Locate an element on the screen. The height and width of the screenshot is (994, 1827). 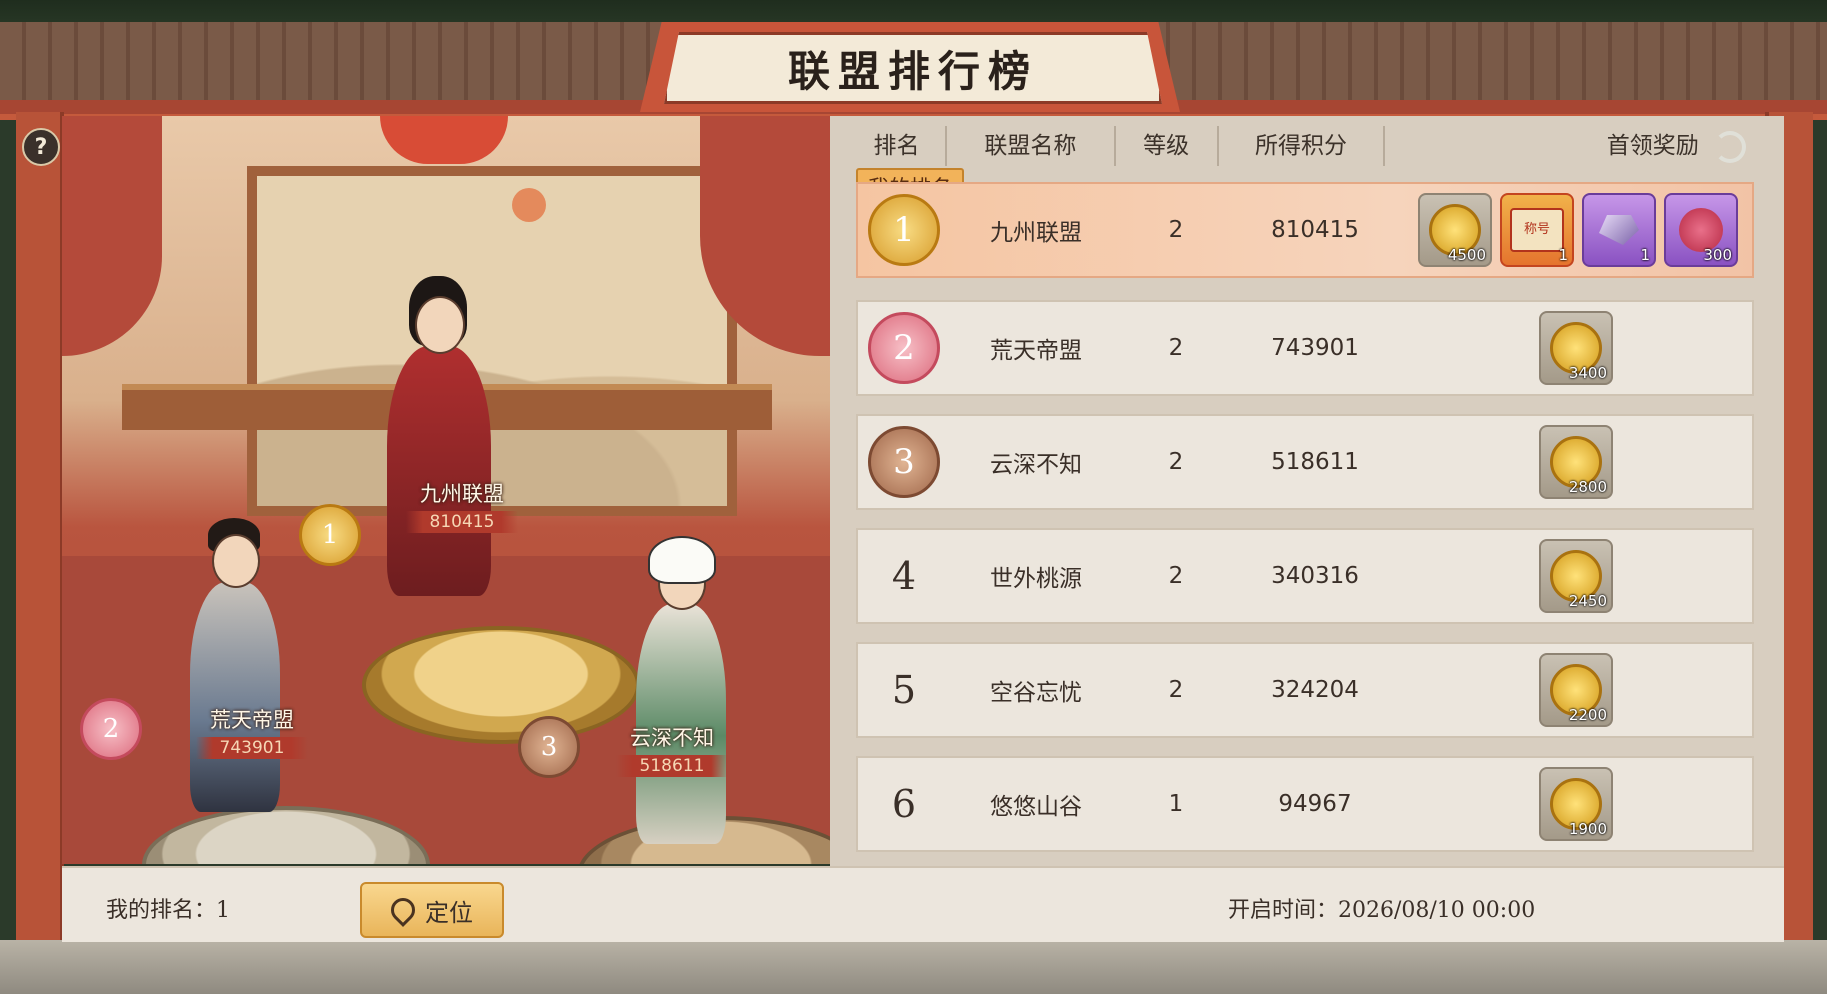
reward-list: 1900 is located at coordinates (1576, 804).